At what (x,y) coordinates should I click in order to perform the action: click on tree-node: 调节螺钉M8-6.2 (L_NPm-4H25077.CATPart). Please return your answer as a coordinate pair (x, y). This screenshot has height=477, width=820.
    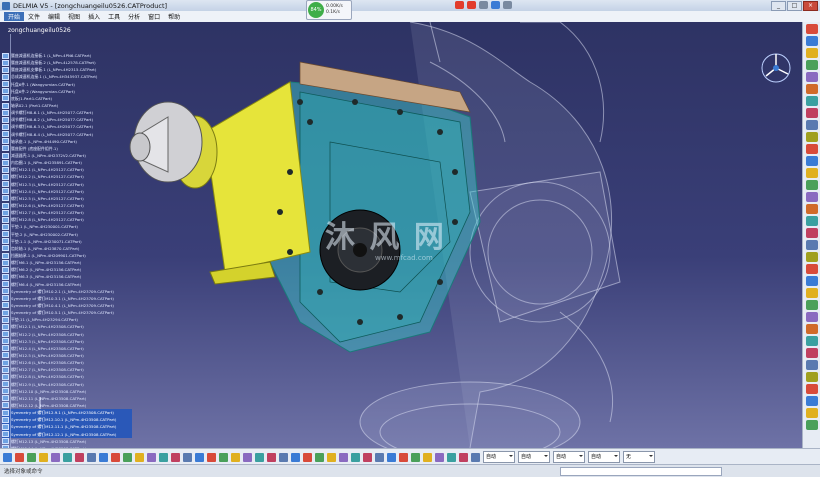
    Looking at the image, I should click on (67, 119).